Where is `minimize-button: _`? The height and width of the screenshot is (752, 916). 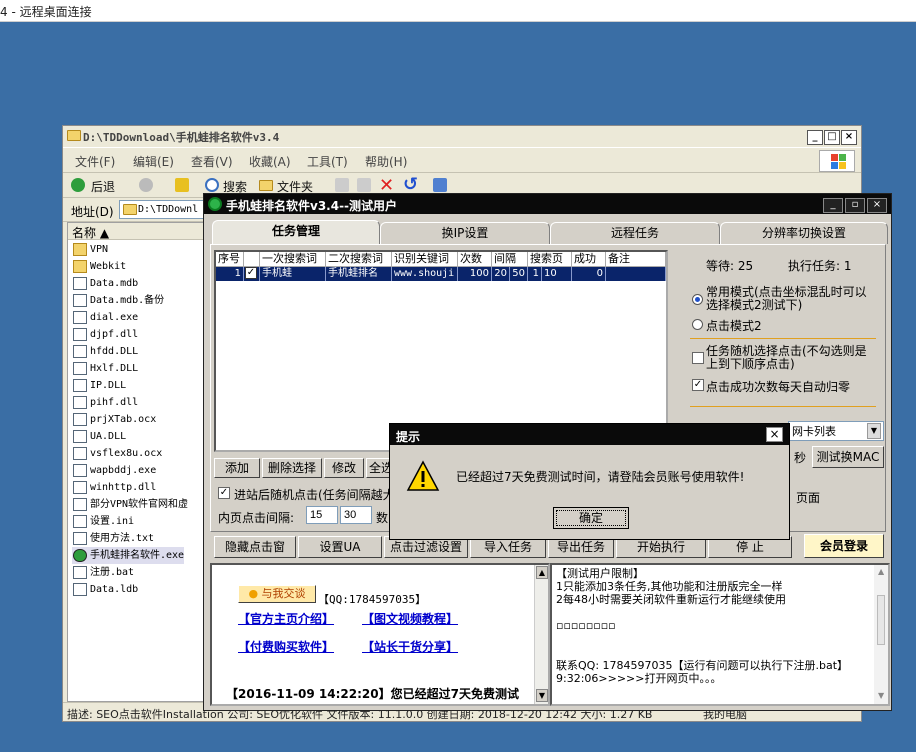 minimize-button: _ is located at coordinates (815, 137).